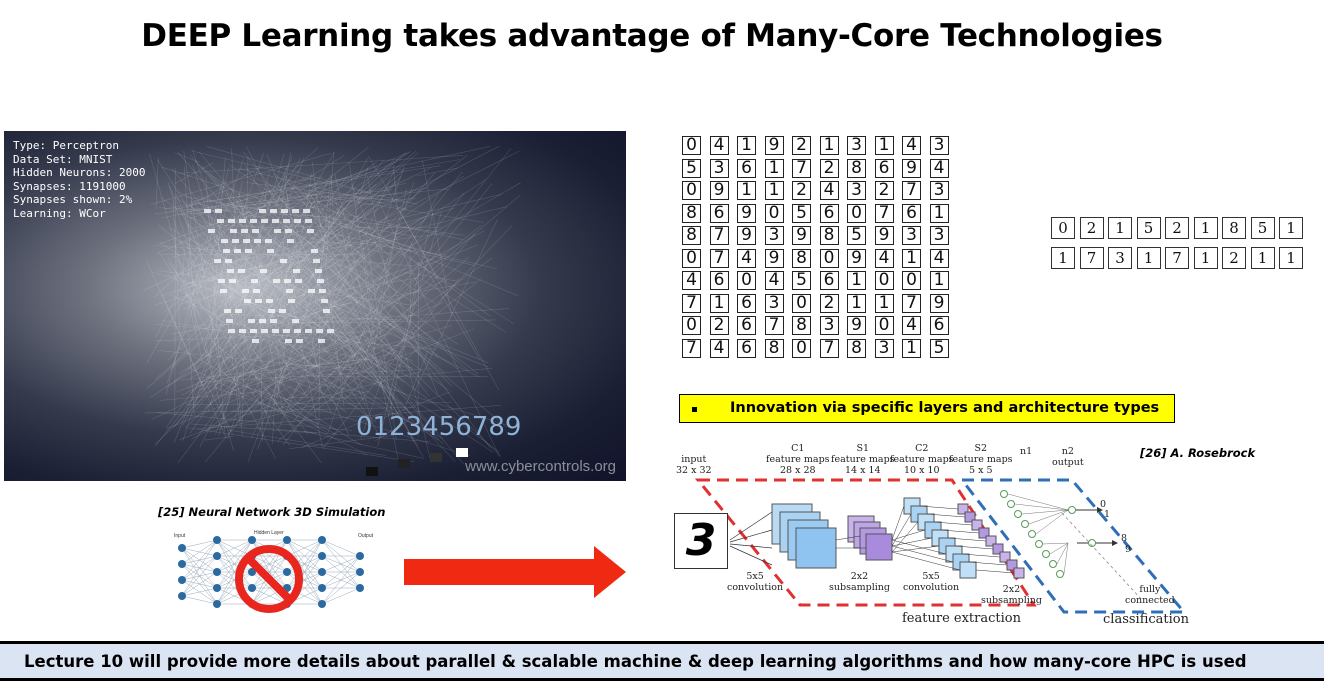 The width and height of the screenshot is (1324, 688). What do you see at coordinates (1011, 595) in the screenshot?
I see `sub2-op-label: 2x2 subsampling` at bounding box center [1011, 595].